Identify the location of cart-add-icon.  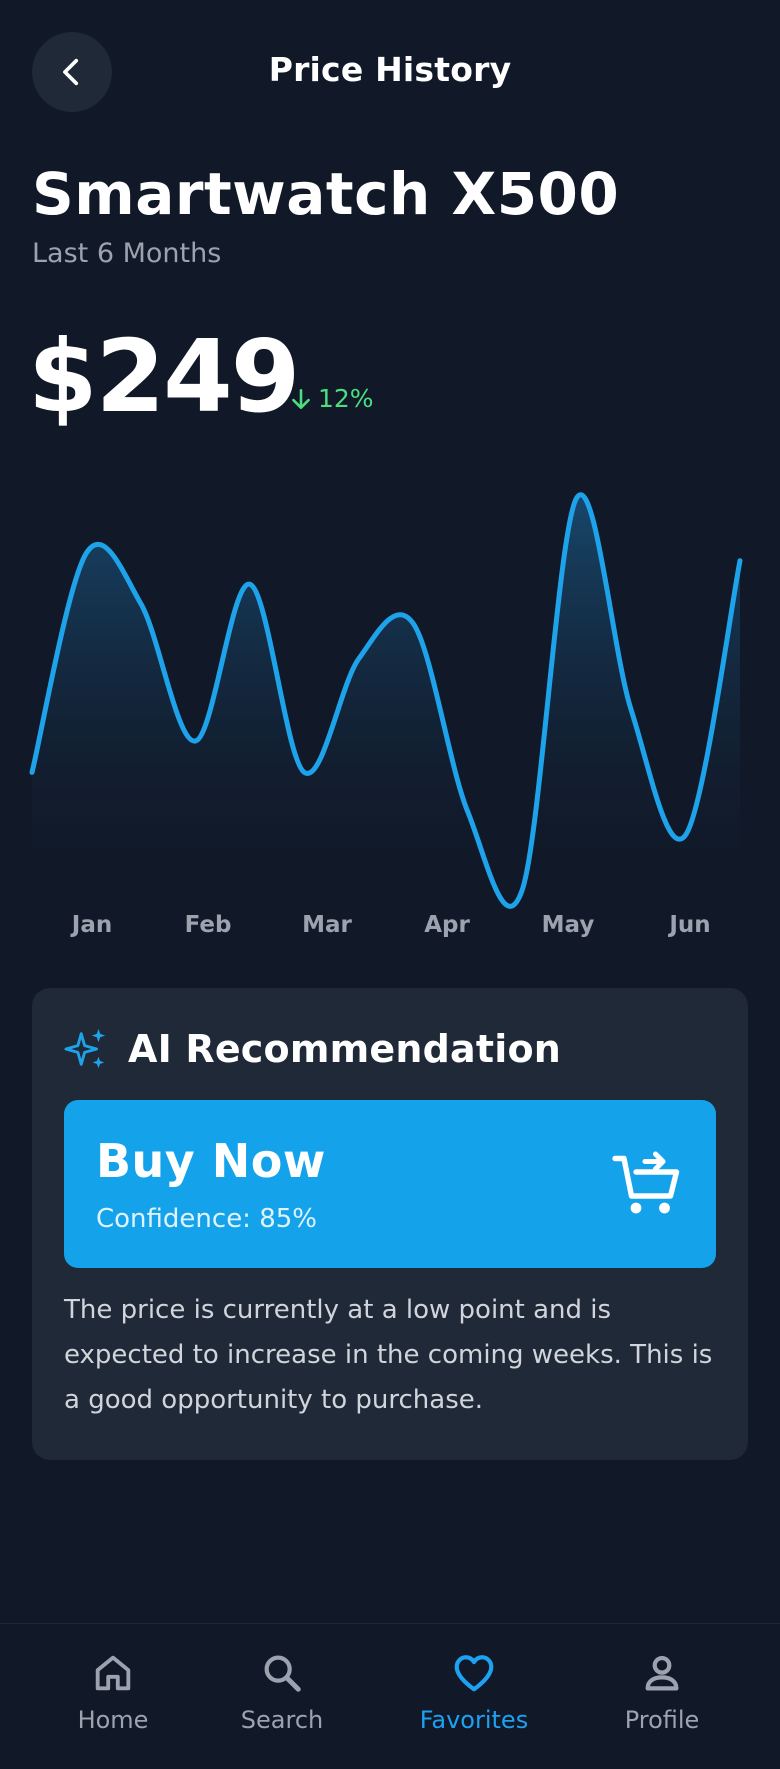
(646, 1182).